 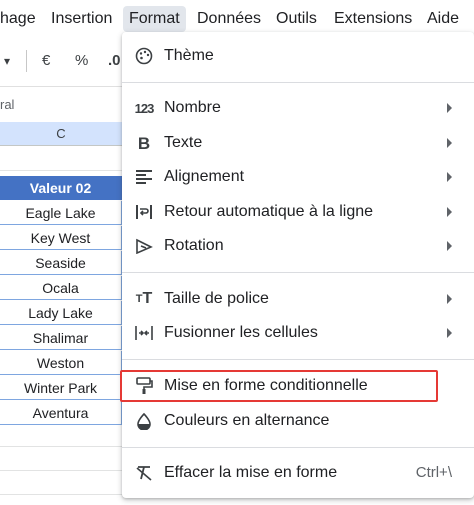 I want to click on menu-item-clear-formatting: Effacer la mise en forme Ctrl+\, so click(x=298, y=473).